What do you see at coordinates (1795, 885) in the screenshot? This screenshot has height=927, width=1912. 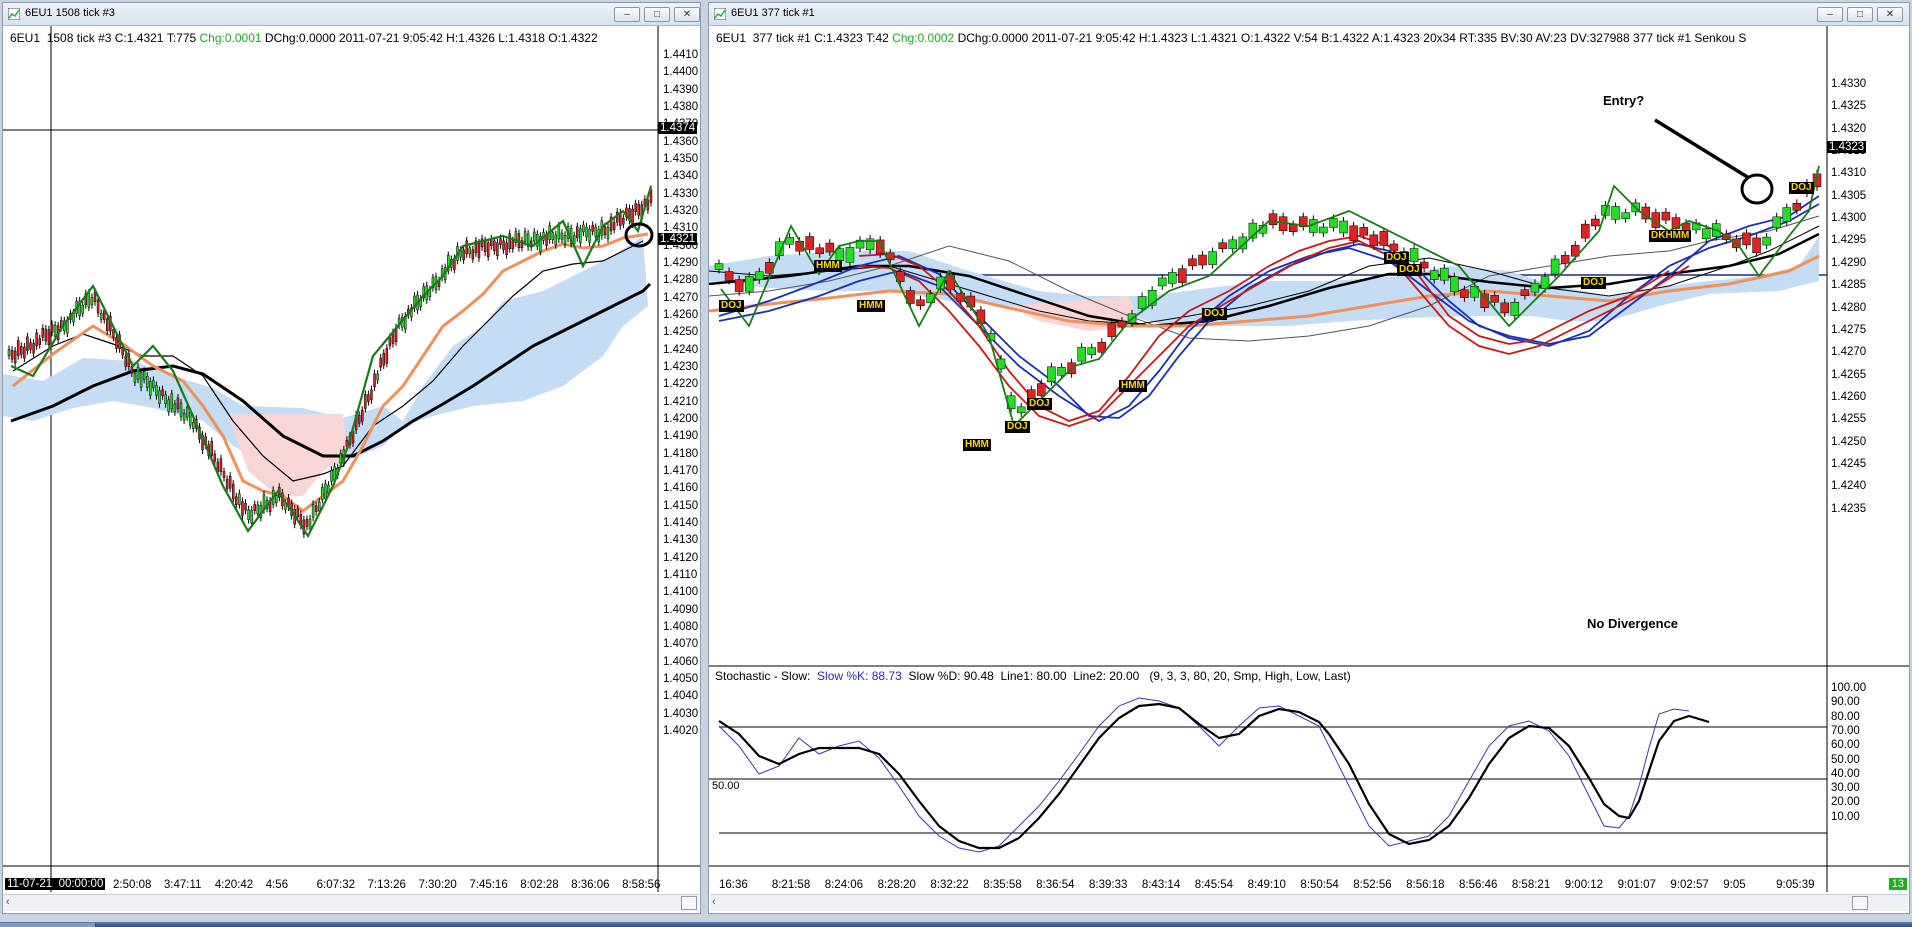 I see `time-label: 9:05:39` at bounding box center [1795, 885].